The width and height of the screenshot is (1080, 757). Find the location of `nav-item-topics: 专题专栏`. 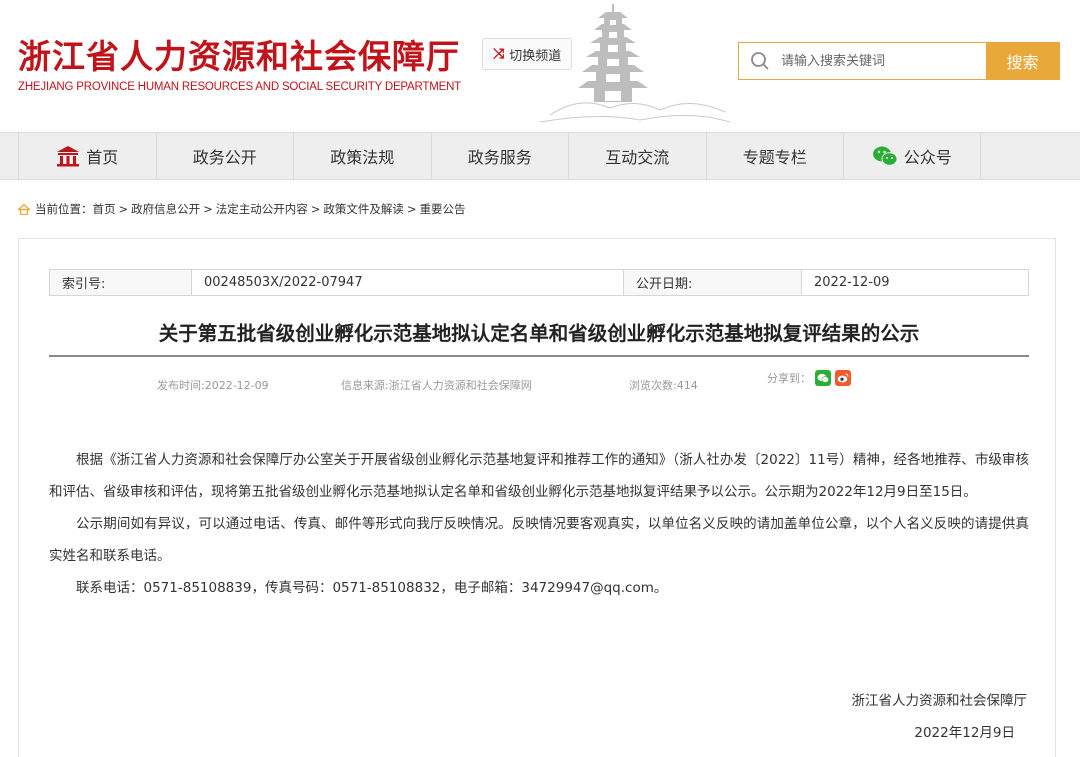

nav-item-topics: 专题专栏 is located at coordinates (774, 156).